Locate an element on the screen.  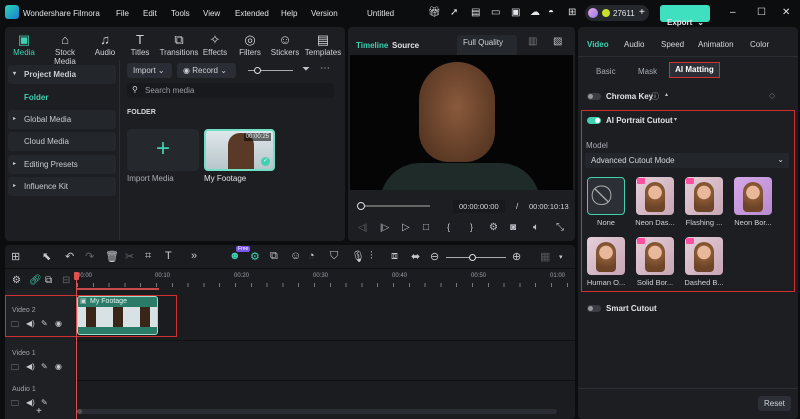
delete-icon: 🗑︎ is located at coordinates (112, 256).